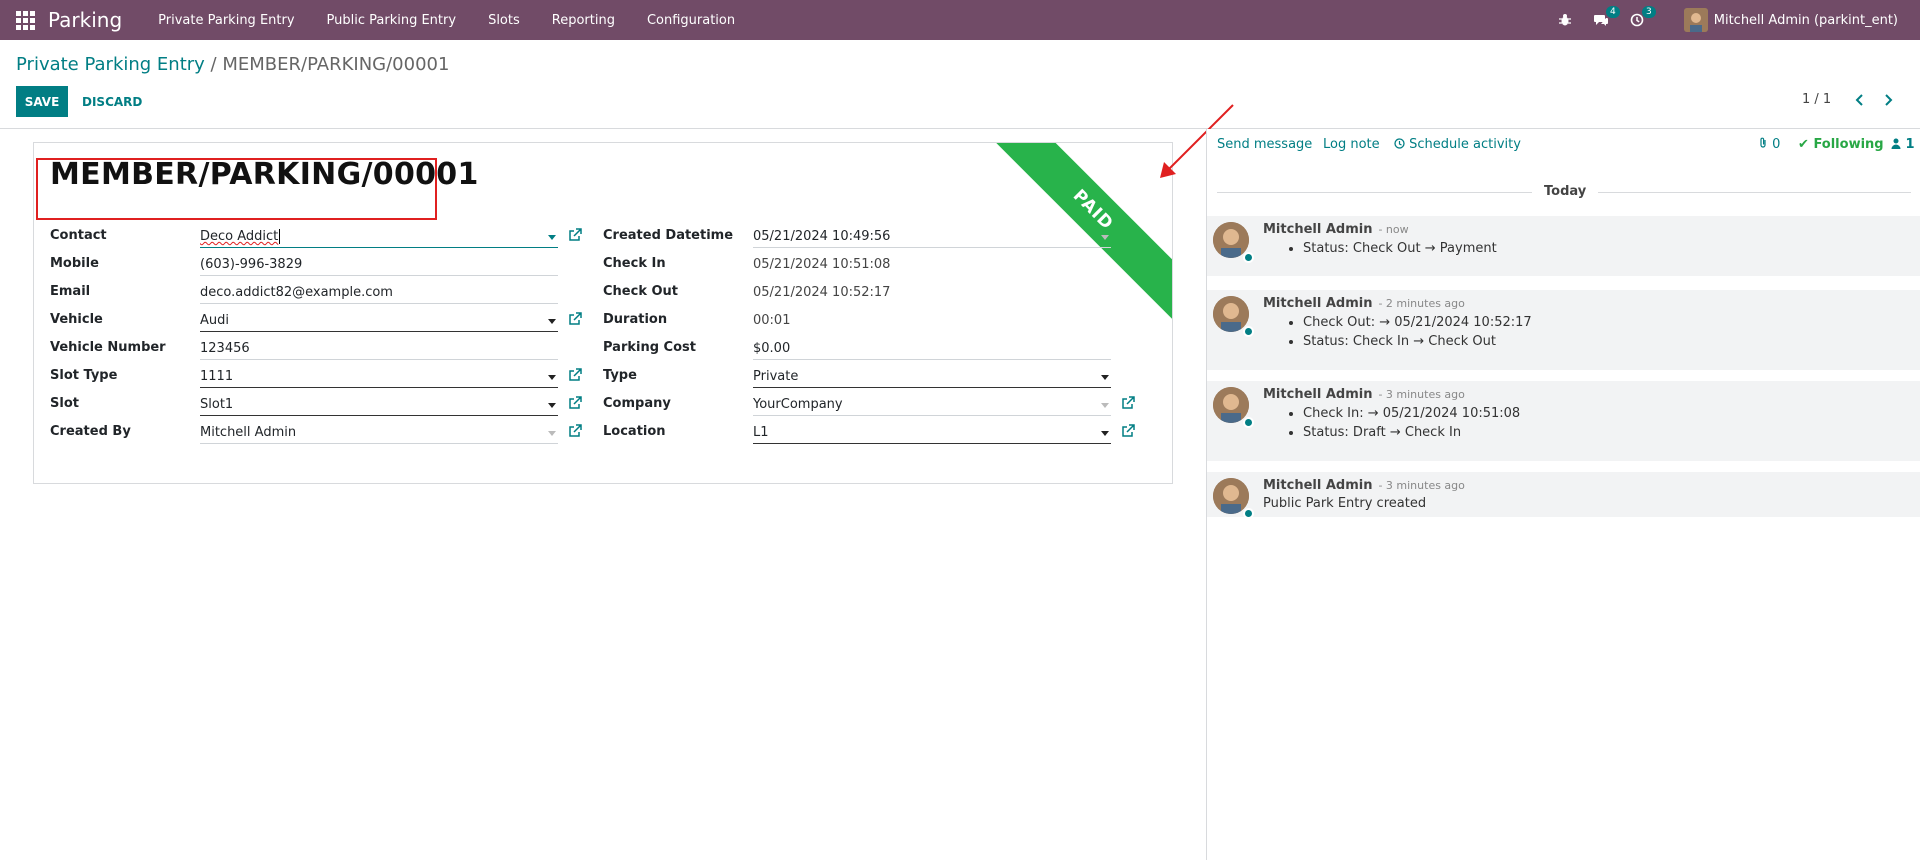 Image resolution: width=1920 pixels, height=860 pixels. Describe the element at coordinates (214, 320) in the screenshot. I see `vehicle-value: Audi` at that location.